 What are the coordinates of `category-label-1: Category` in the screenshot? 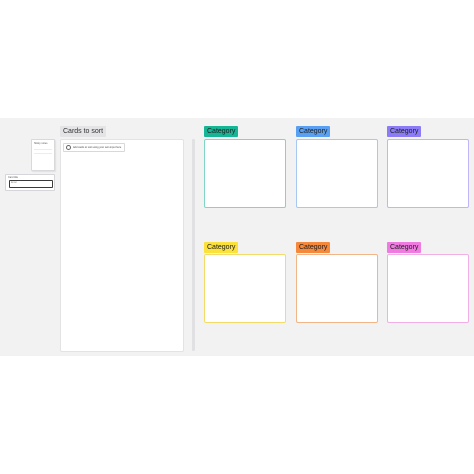 It's located at (221, 131).